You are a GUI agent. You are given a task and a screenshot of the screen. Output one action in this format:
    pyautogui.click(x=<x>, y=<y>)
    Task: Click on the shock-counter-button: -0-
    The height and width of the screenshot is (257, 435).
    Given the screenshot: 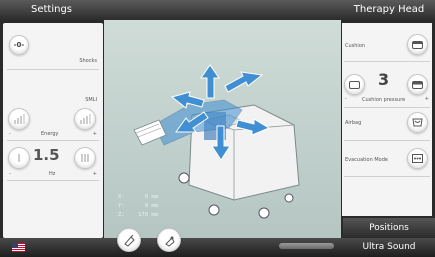 What is the action you would take?
    pyautogui.click(x=19, y=45)
    